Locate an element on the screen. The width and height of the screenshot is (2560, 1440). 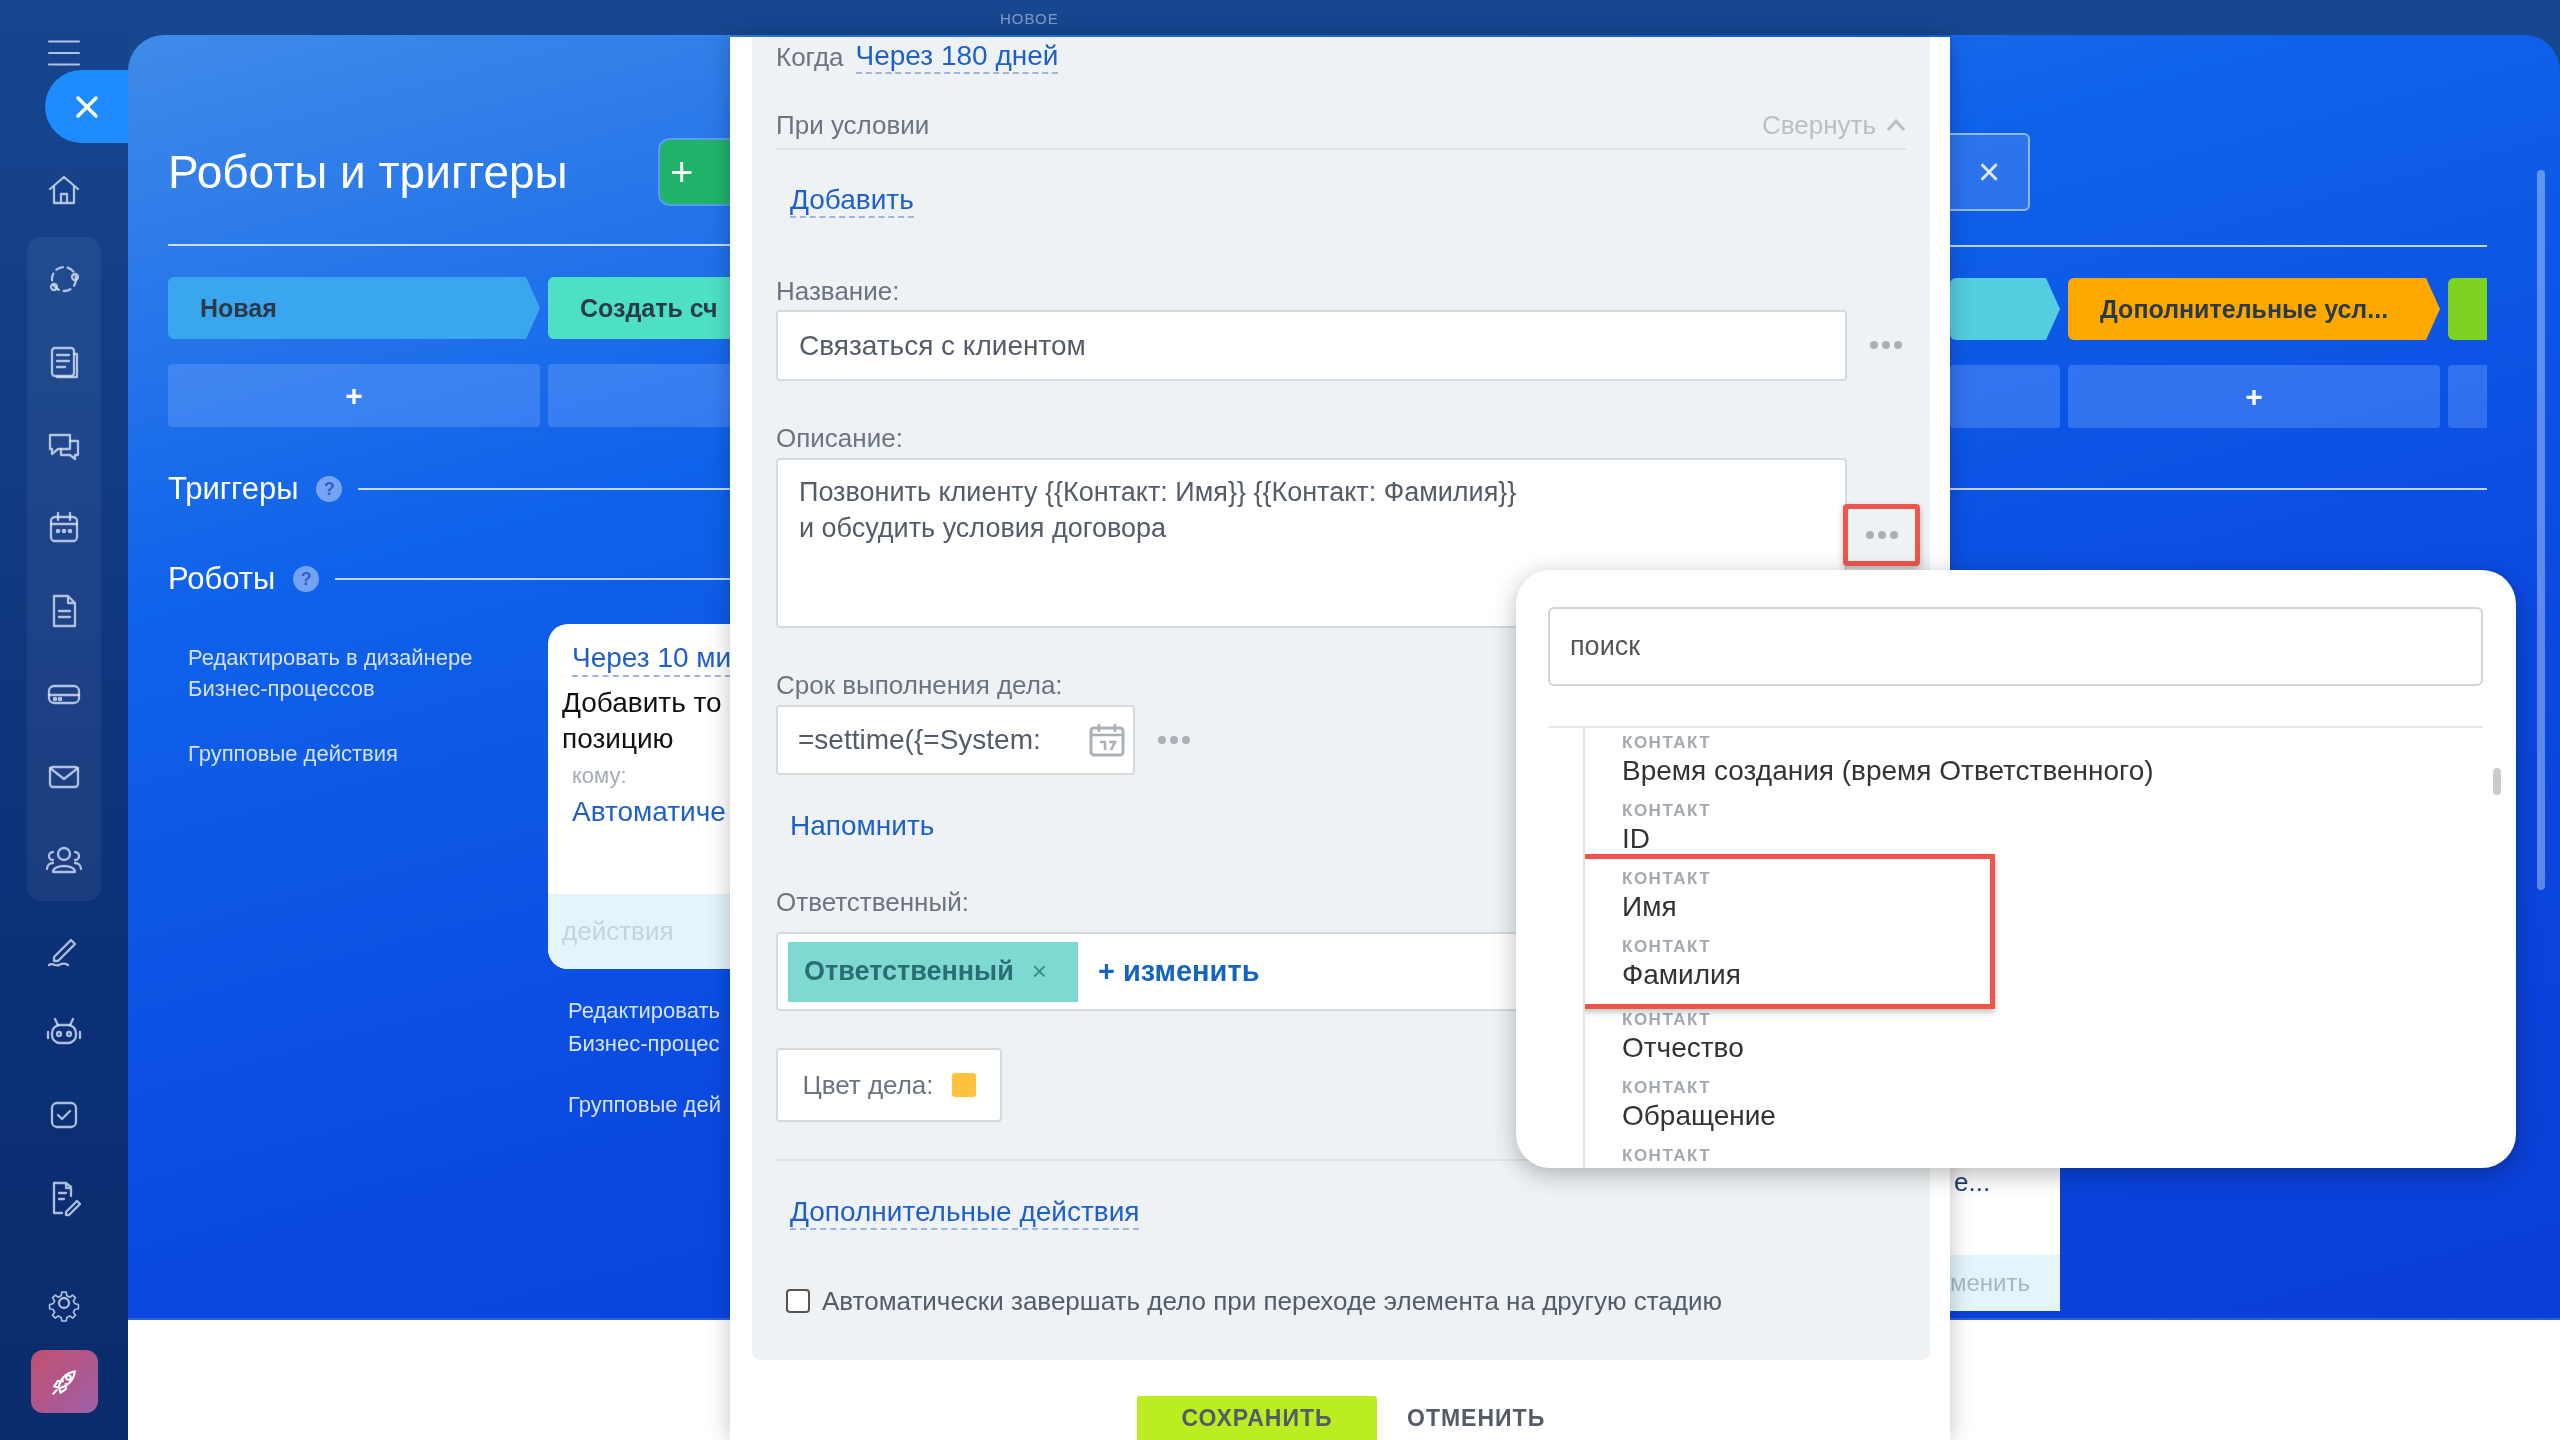
create-button: + is located at coordinates (695, 172).